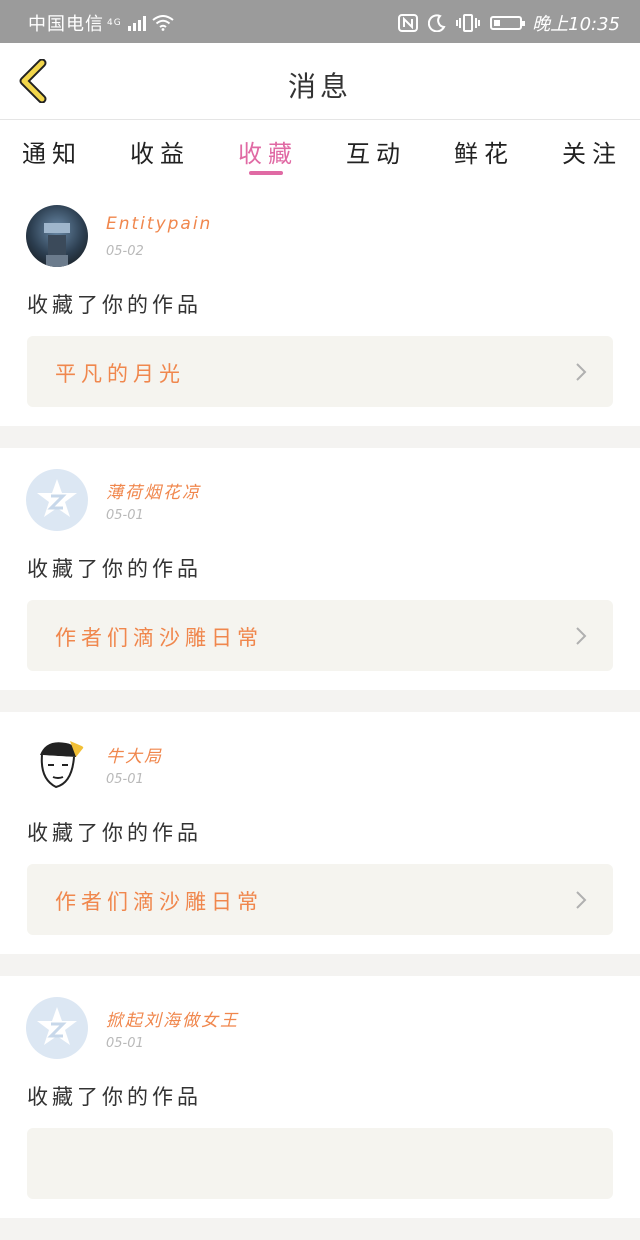 The image size is (640, 1240). Describe the element at coordinates (576, 24) in the screenshot. I see `status-time: 晚上10:35` at that location.